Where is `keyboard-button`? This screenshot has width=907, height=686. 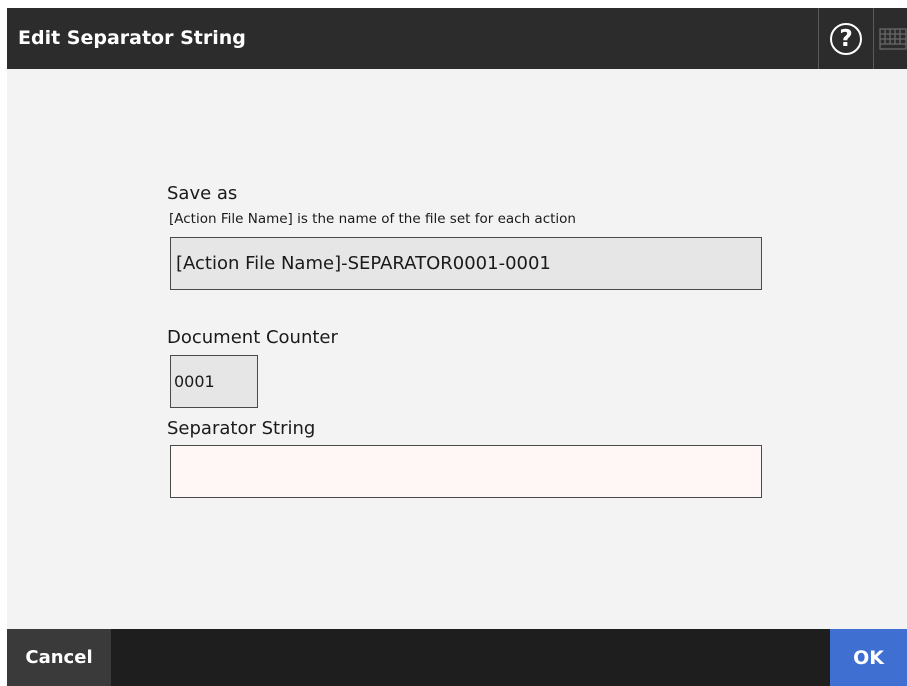 keyboard-button is located at coordinates (890, 38).